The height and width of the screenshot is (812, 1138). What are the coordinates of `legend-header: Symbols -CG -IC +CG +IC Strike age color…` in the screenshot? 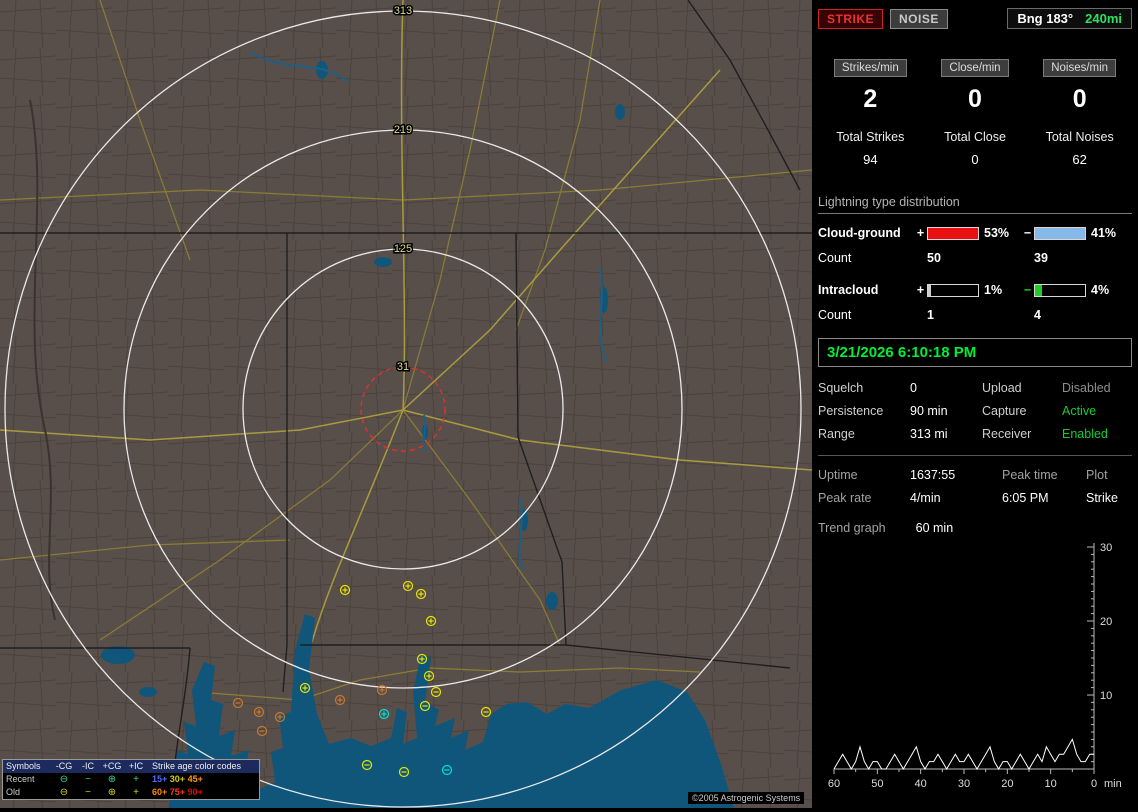 It's located at (131, 766).